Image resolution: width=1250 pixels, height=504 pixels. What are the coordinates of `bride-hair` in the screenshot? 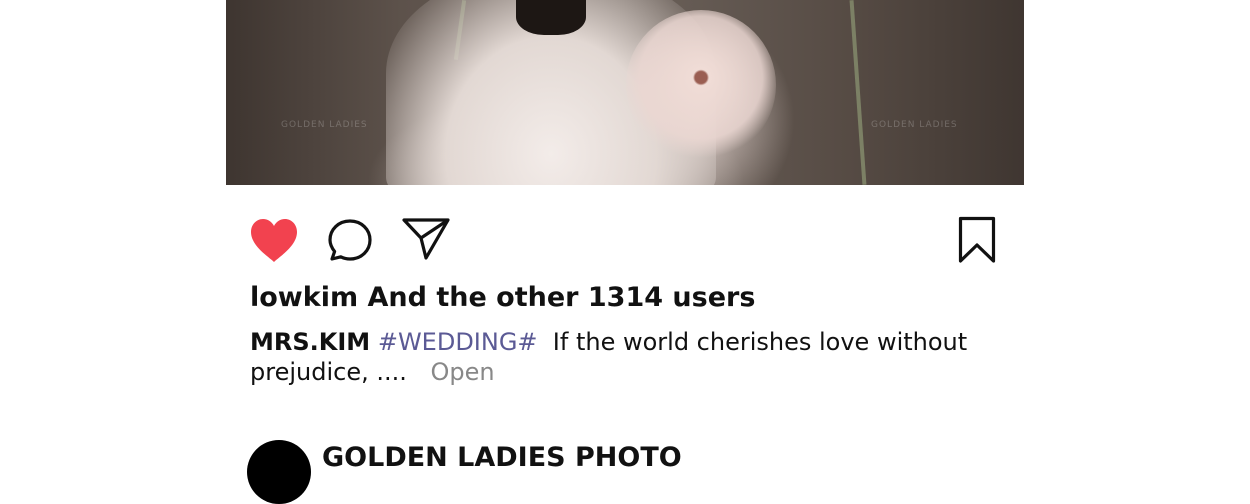 It's located at (551, 17).